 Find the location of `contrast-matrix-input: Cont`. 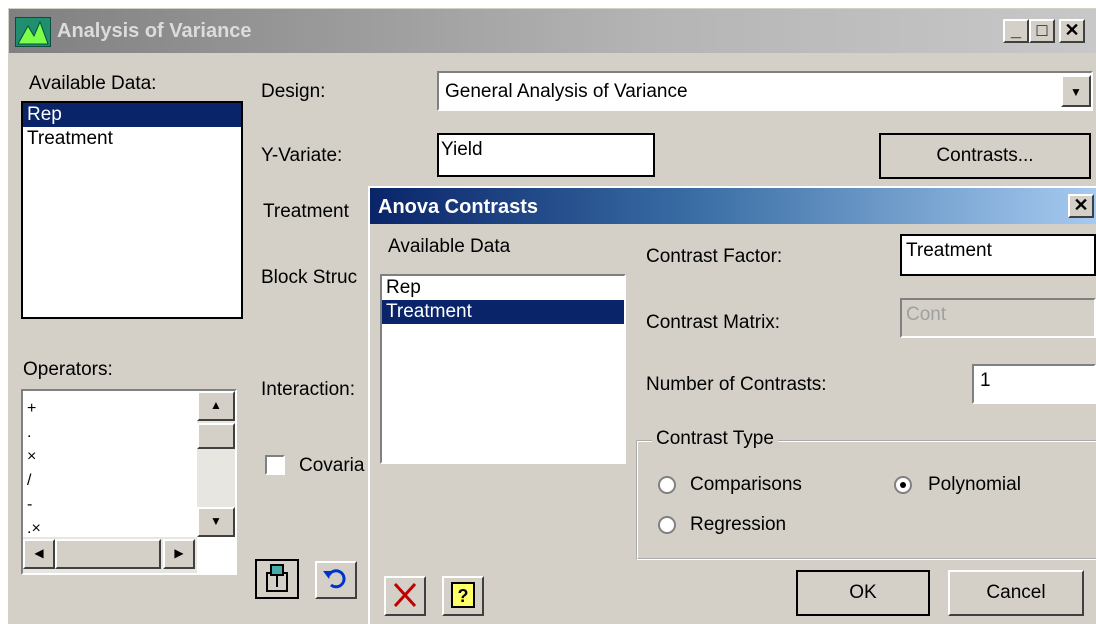

contrast-matrix-input: Cont is located at coordinates (998, 318).